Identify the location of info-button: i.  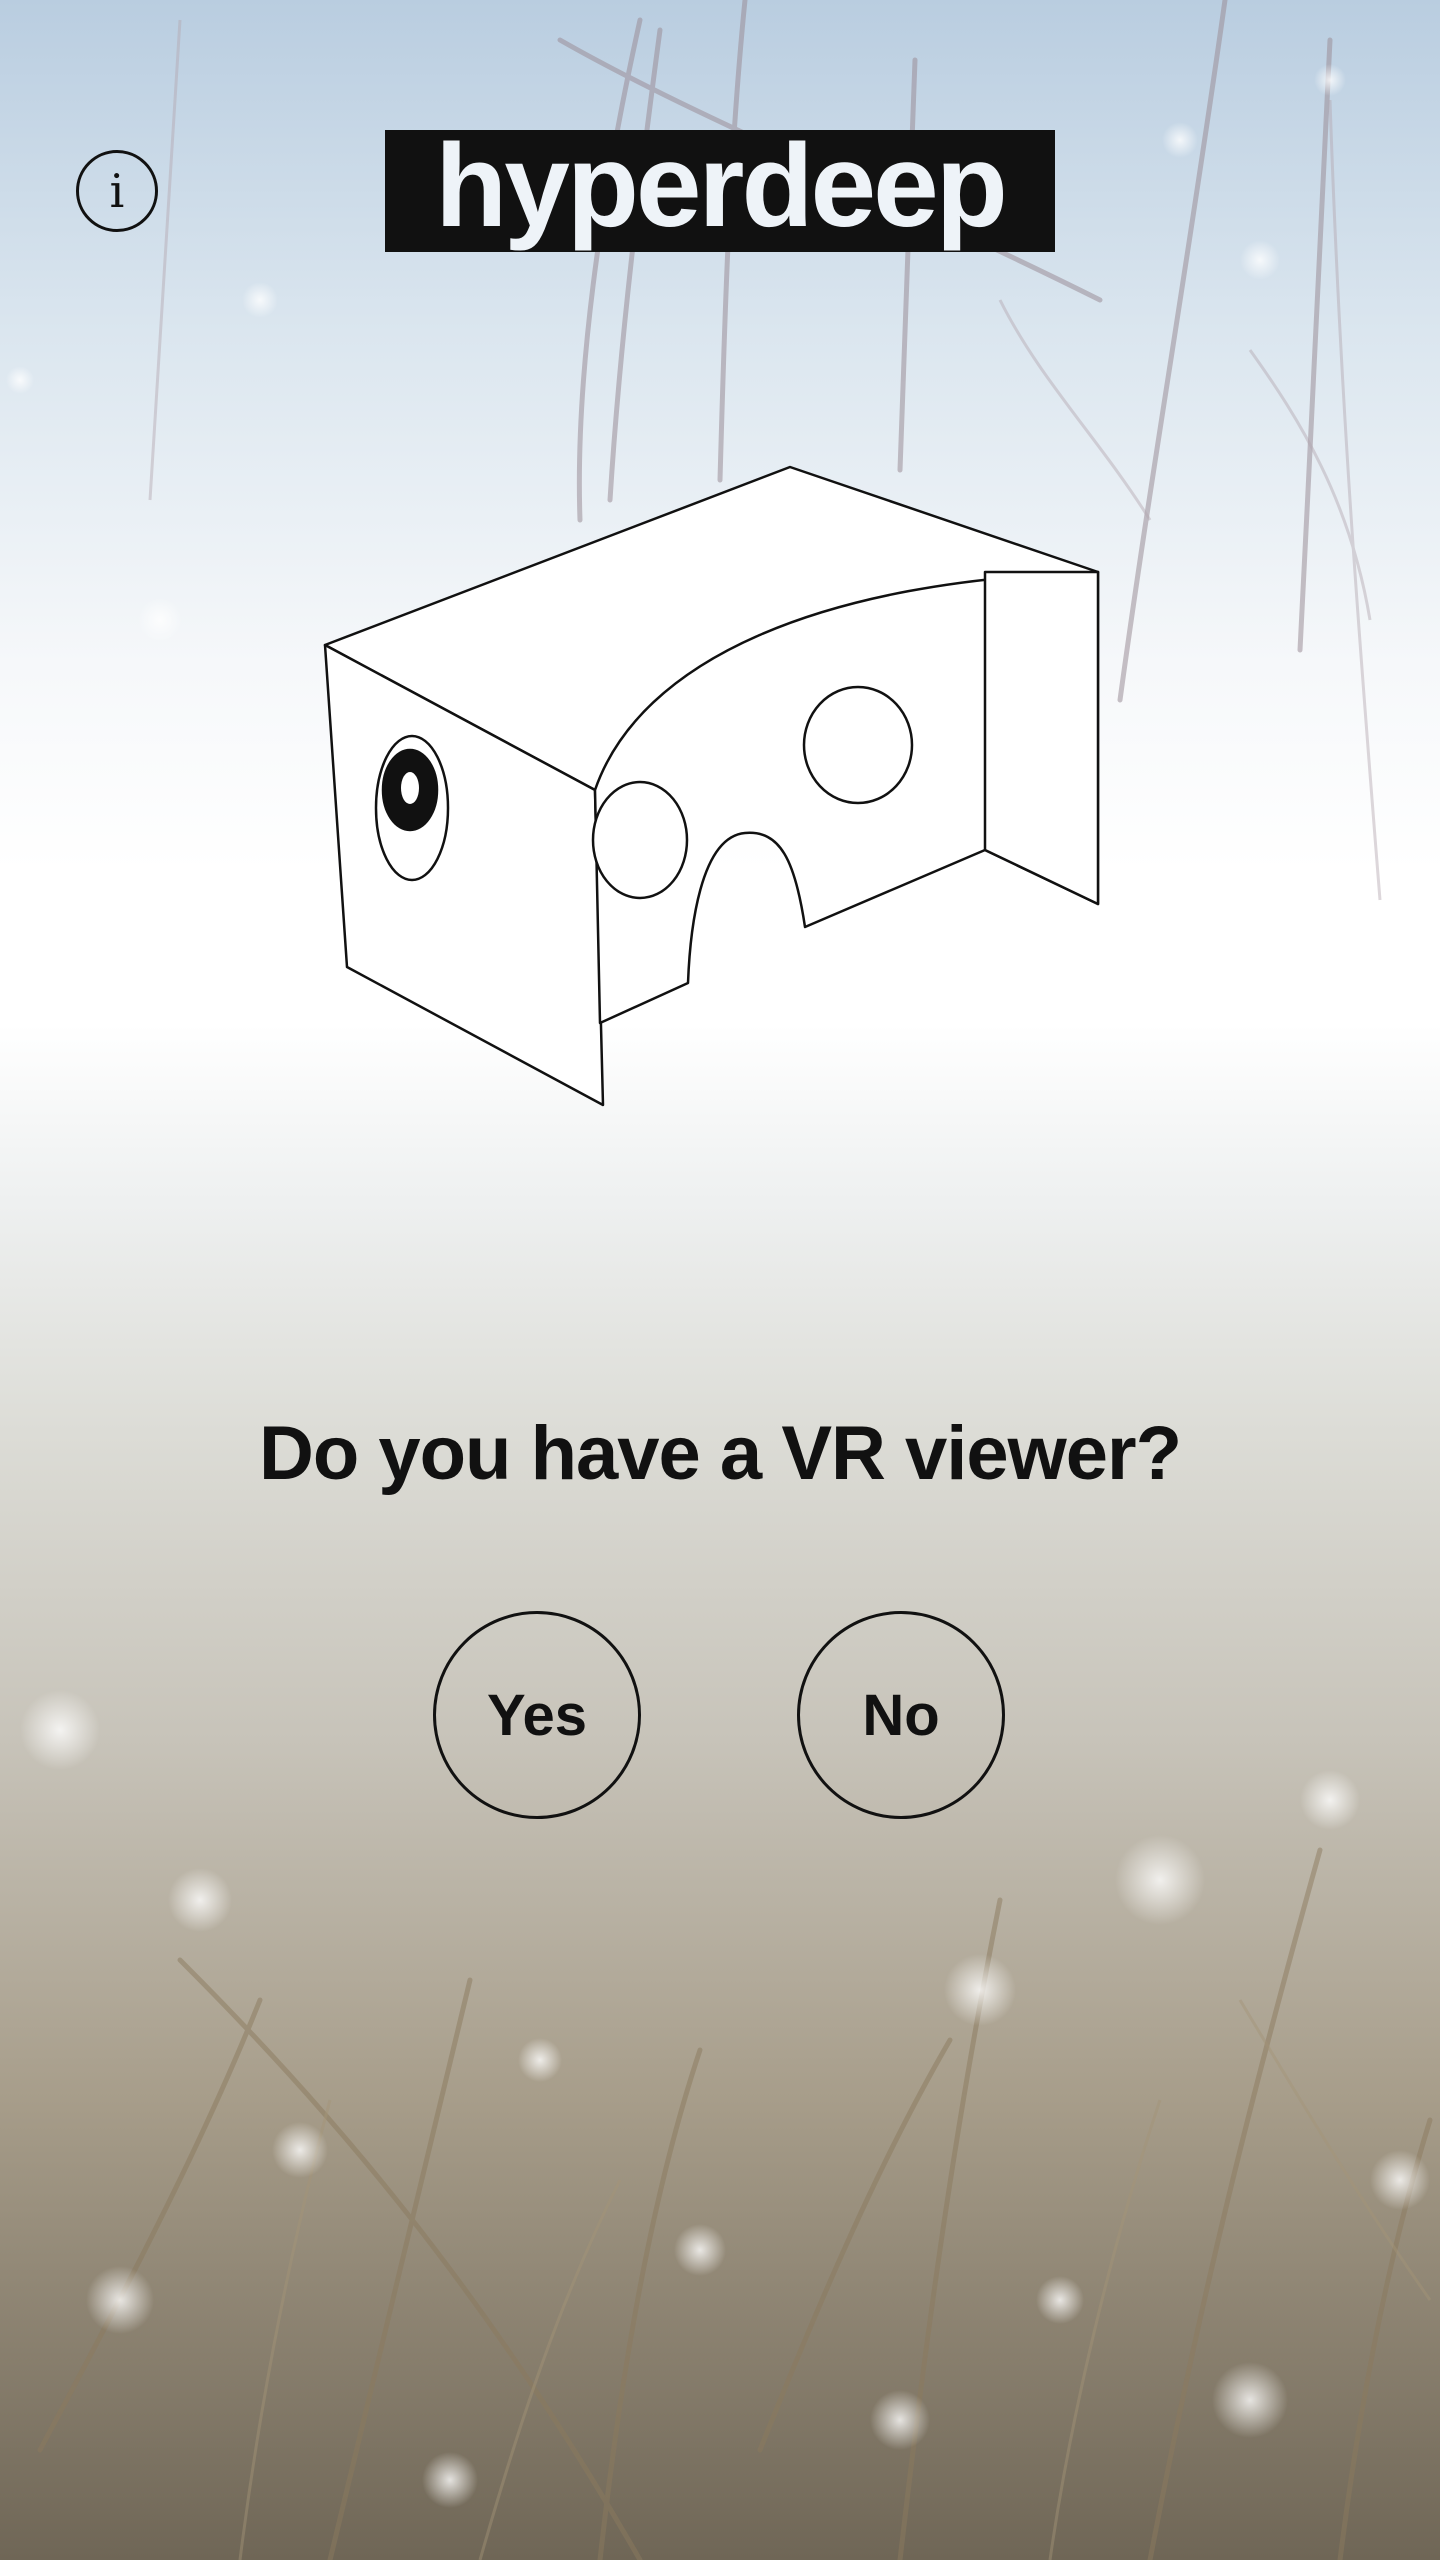
(117, 191).